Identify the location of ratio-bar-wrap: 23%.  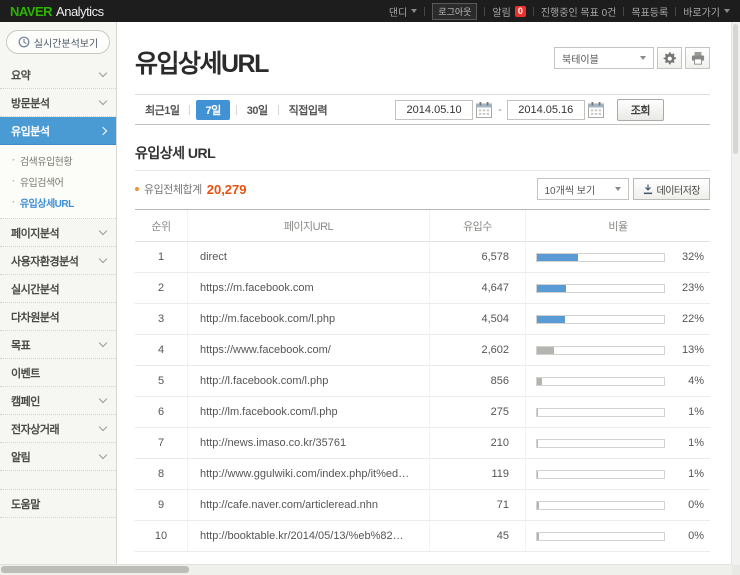
(620, 288).